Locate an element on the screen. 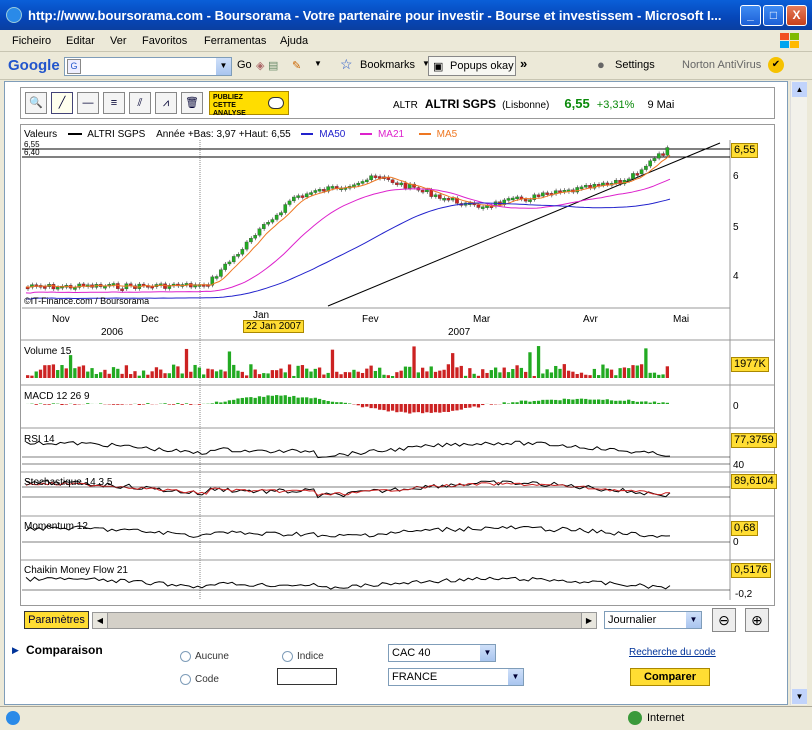 This screenshot has height=730, width=812. country-select: FRANCE ▼ is located at coordinates (456, 677).